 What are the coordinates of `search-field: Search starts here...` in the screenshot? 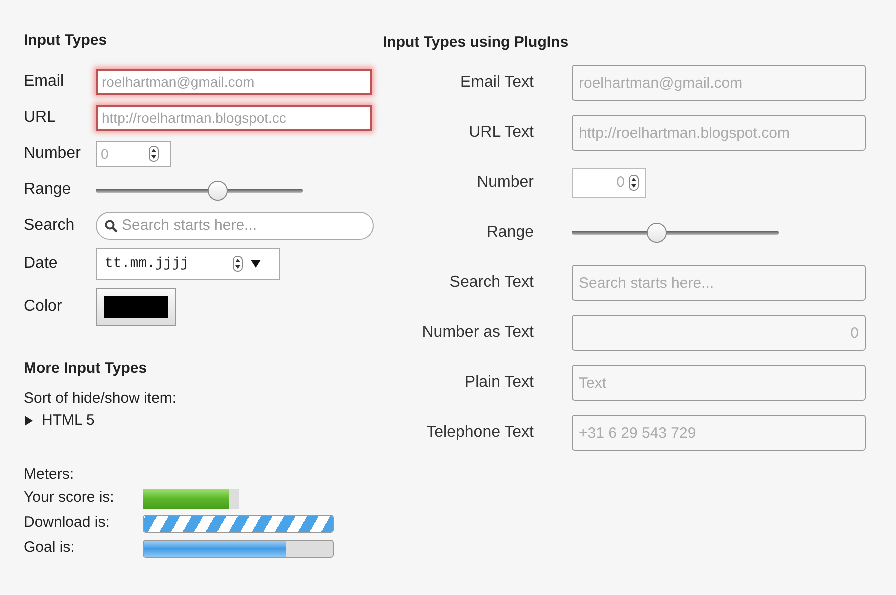 It's located at (235, 226).